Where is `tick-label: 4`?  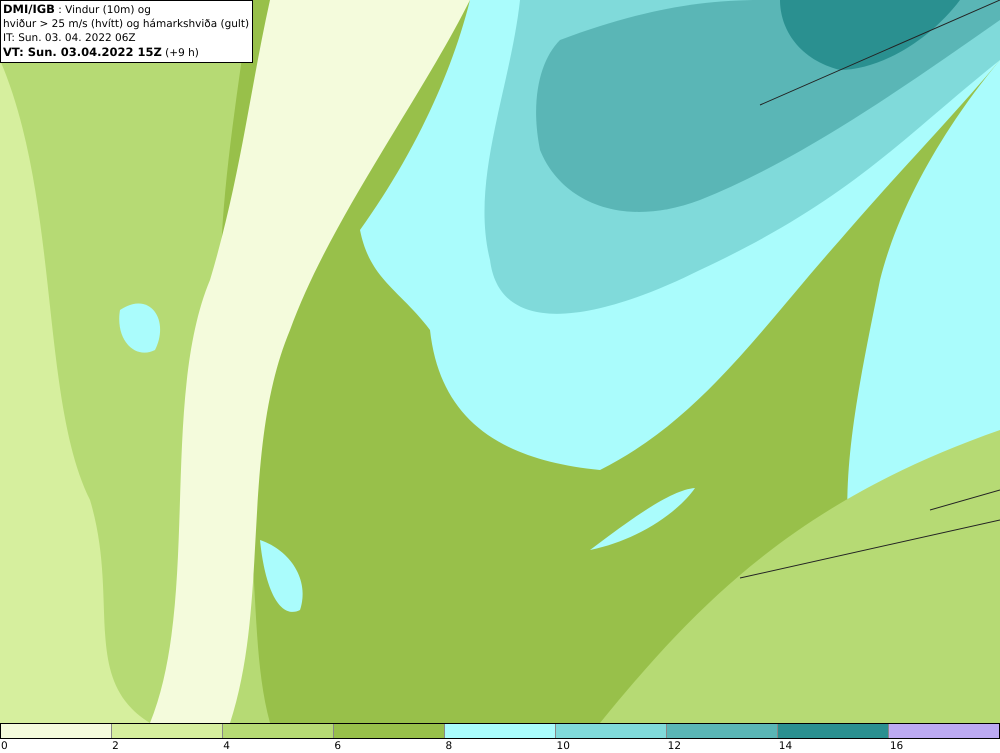 tick-label: 4 is located at coordinates (226, 746).